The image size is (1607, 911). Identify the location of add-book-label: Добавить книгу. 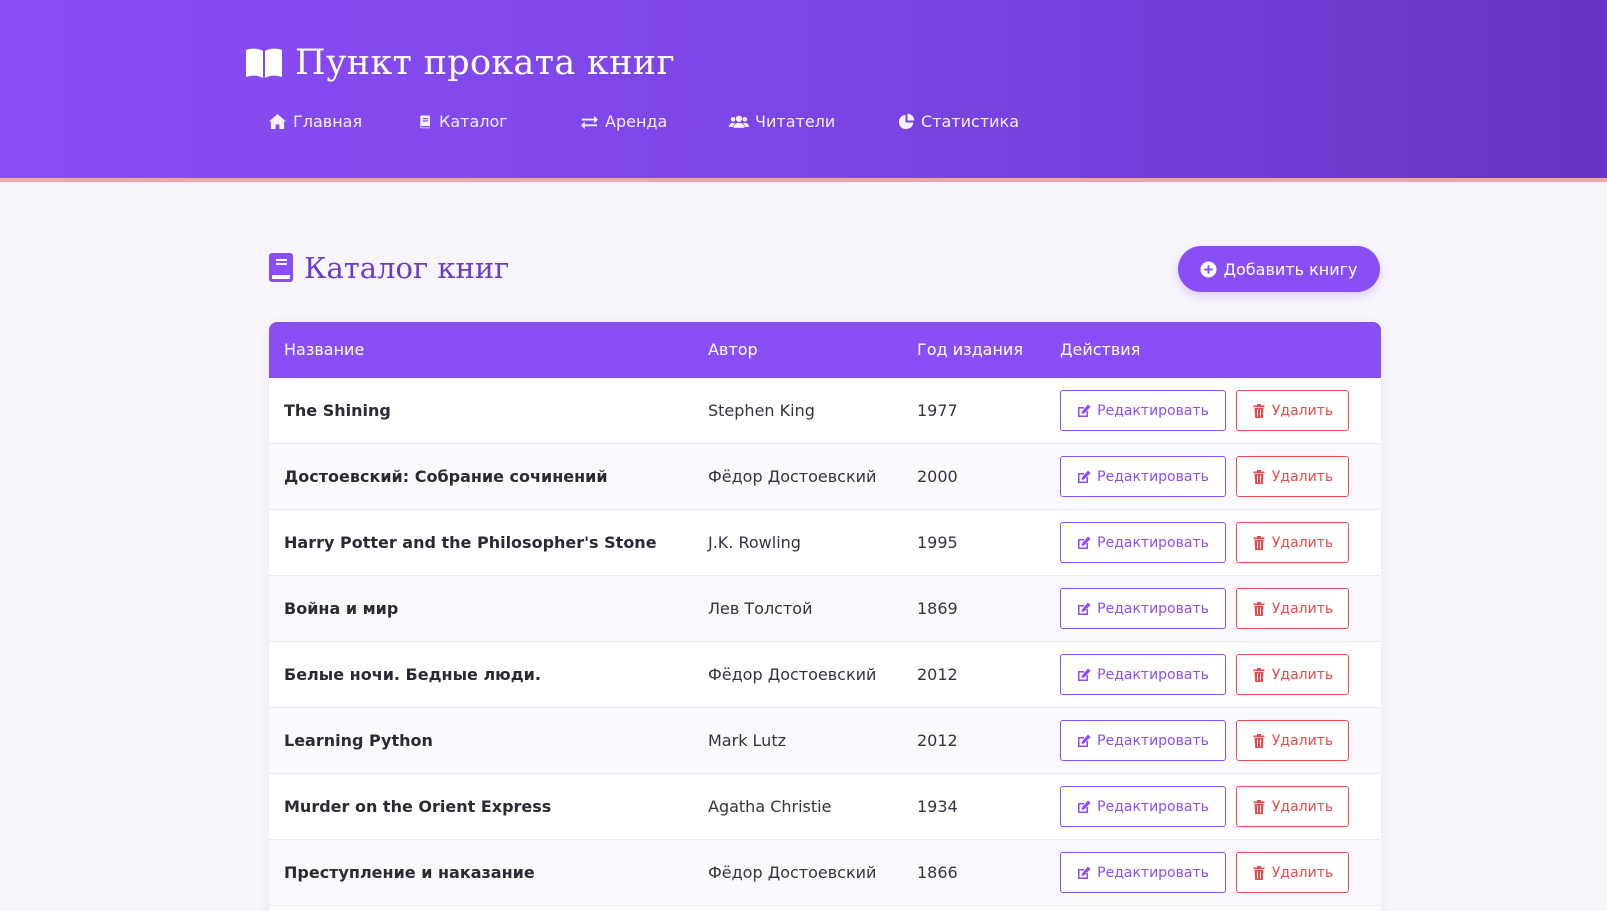
(1290, 269).